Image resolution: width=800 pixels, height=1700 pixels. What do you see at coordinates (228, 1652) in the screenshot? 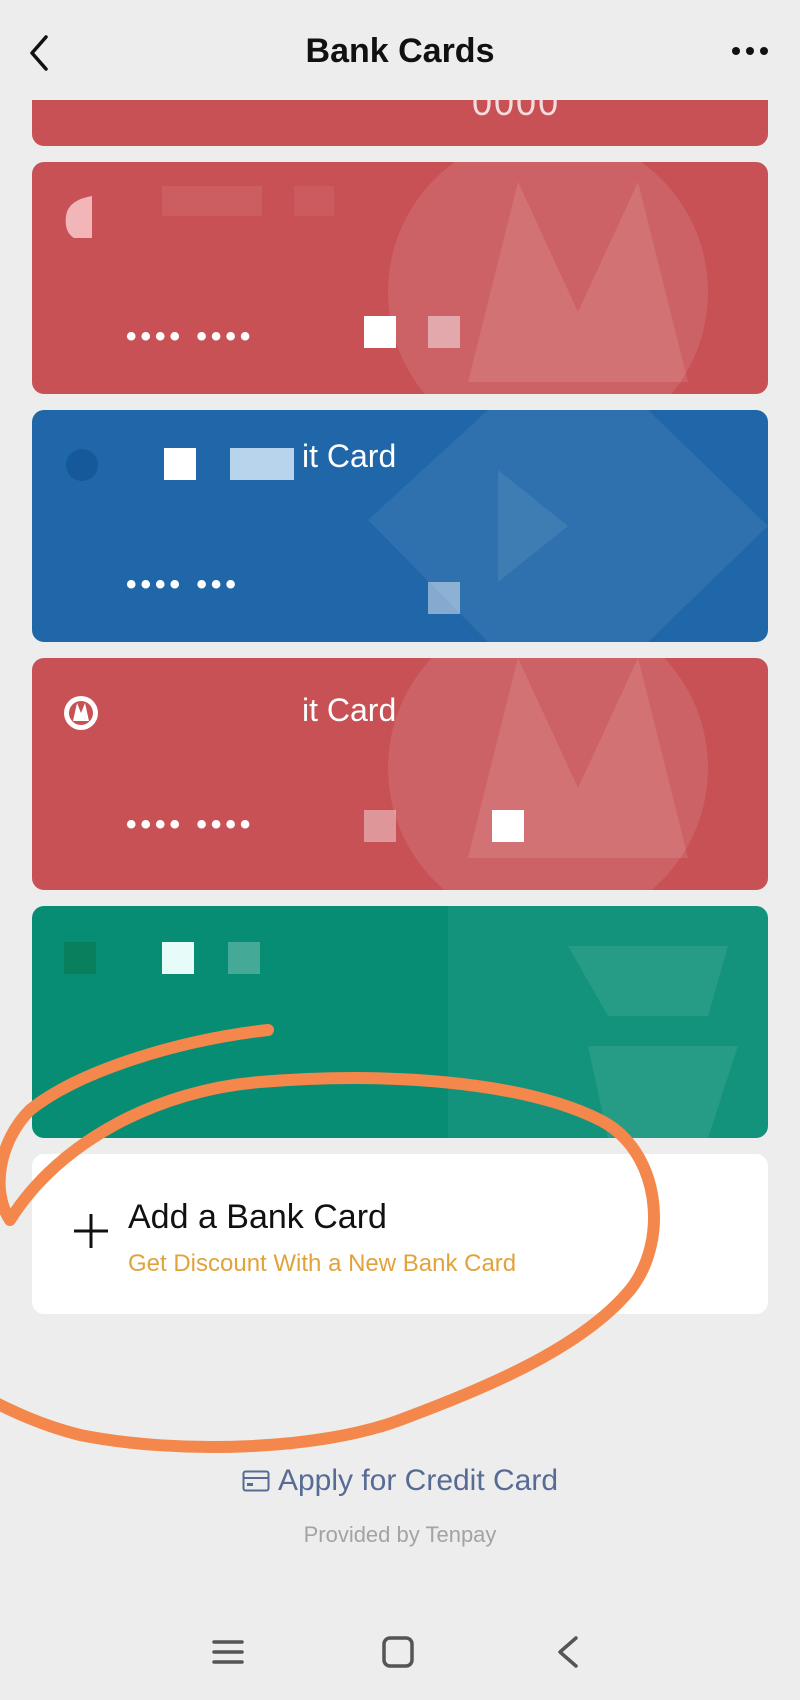
I see `menu-icon` at bounding box center [228, 1652].